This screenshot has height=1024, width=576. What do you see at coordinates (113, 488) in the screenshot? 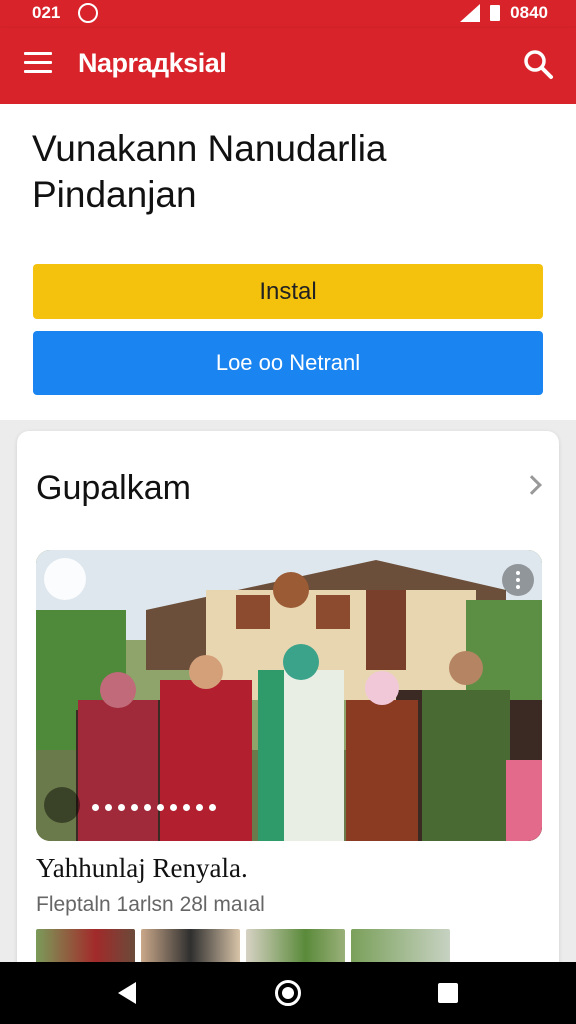
I see `card-title: Gupalkam` at bounding box center [113, 488].